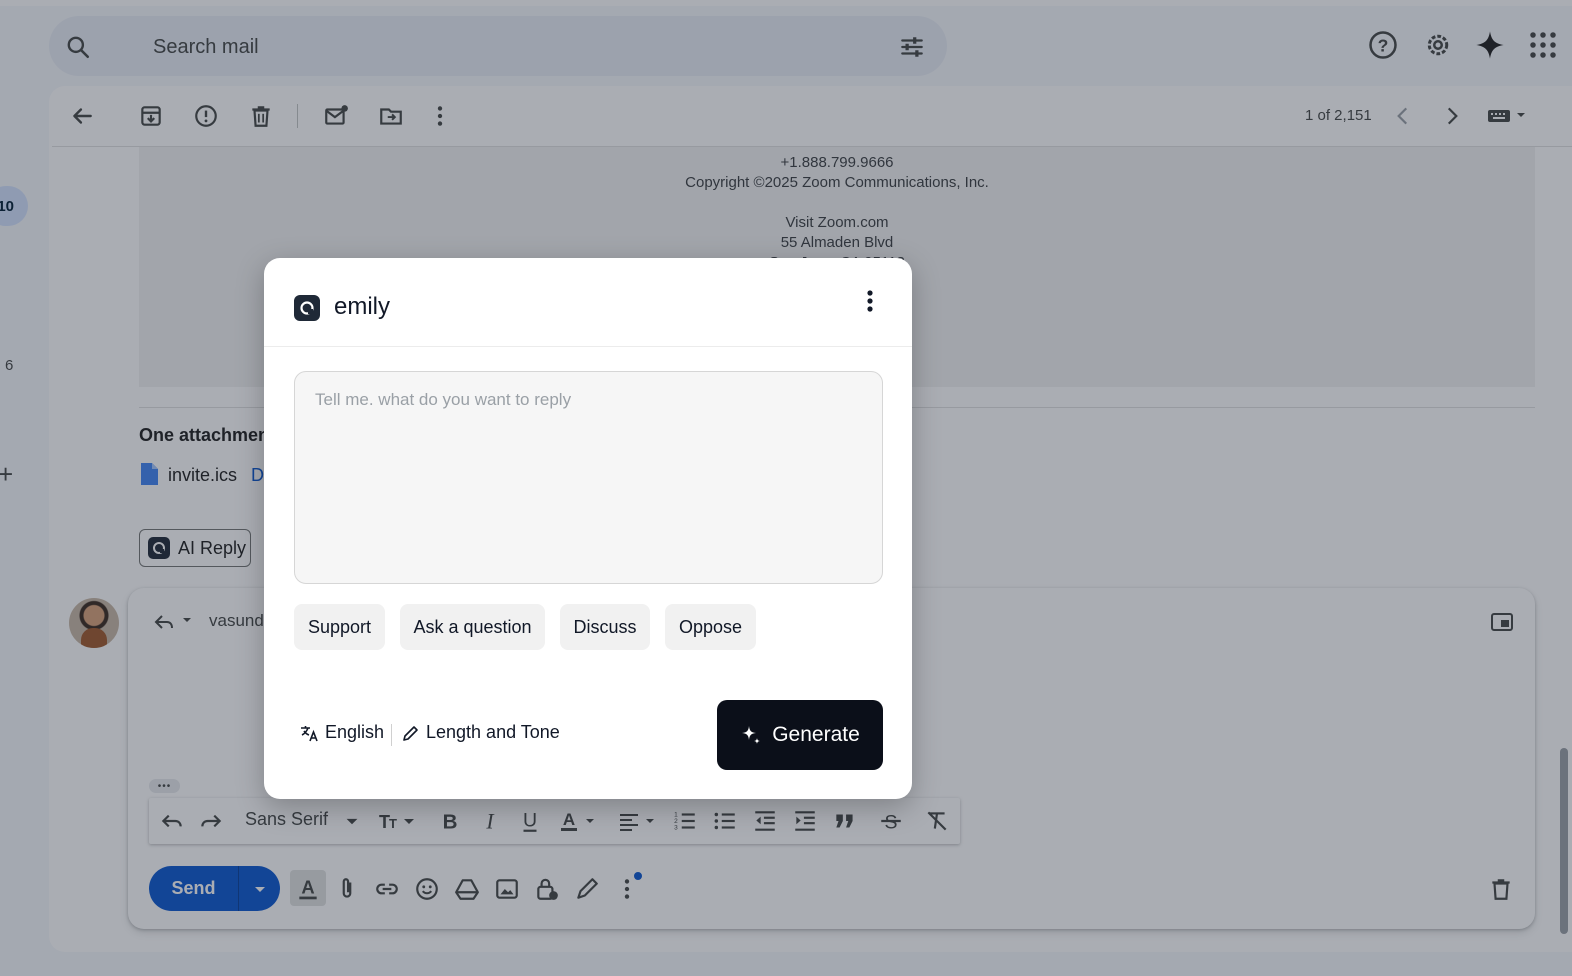  I want to click on chip-discuss: Discuss, so click(605, 627).